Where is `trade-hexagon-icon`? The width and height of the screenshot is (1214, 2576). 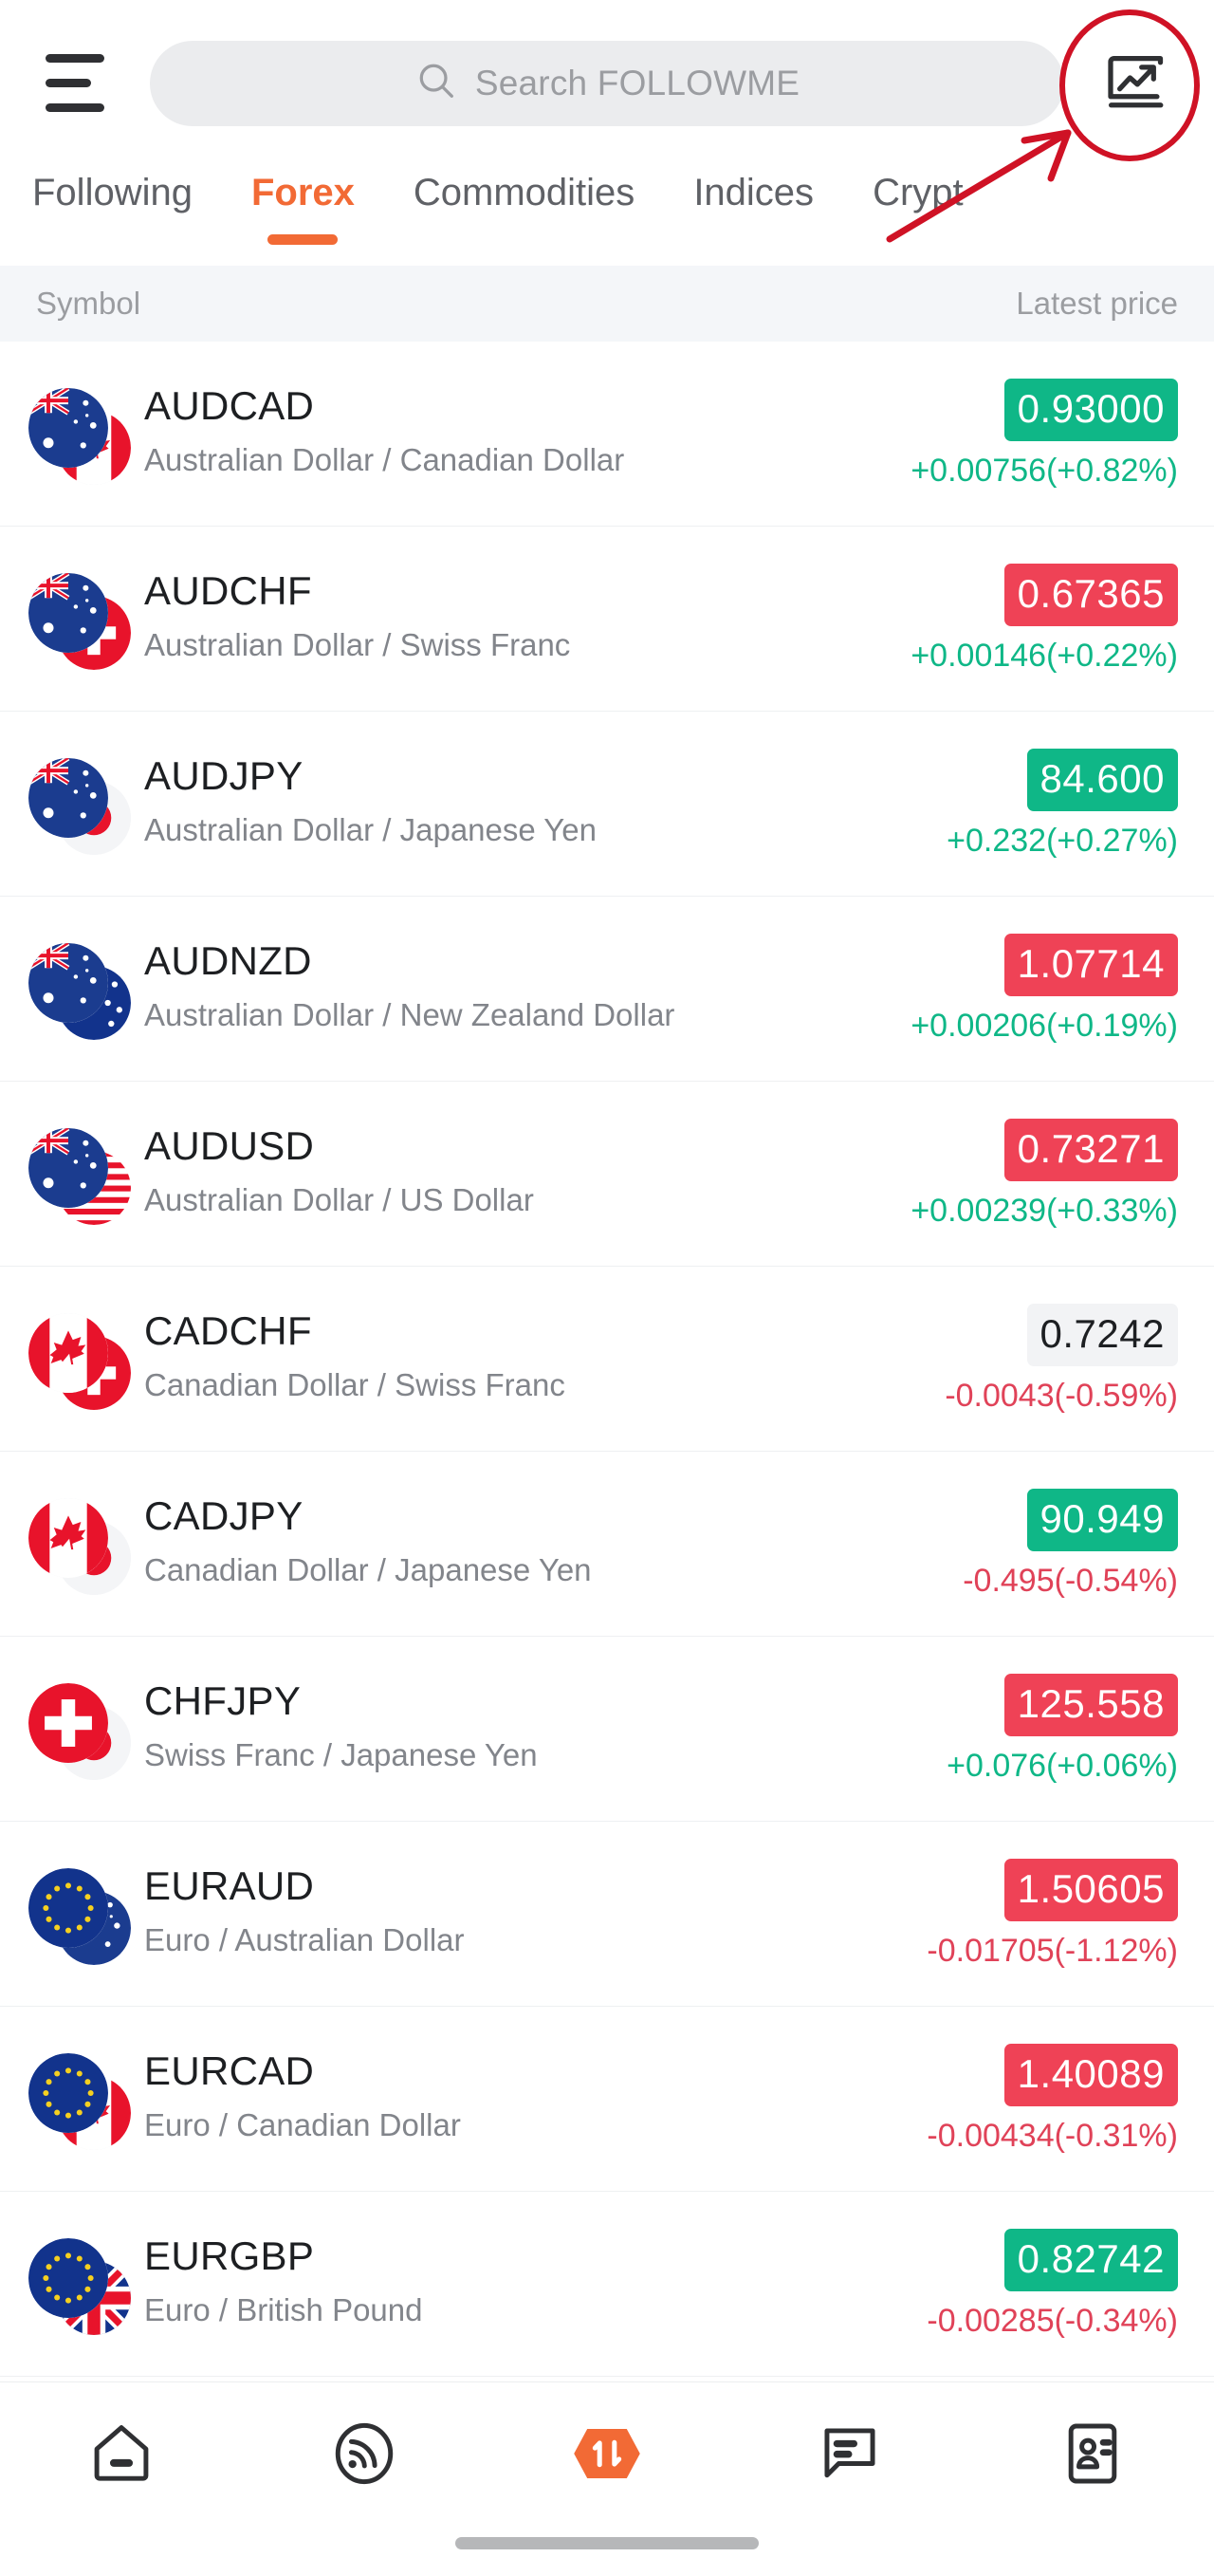
trade-hexagon-icon is located at coordinates (607, 2454).